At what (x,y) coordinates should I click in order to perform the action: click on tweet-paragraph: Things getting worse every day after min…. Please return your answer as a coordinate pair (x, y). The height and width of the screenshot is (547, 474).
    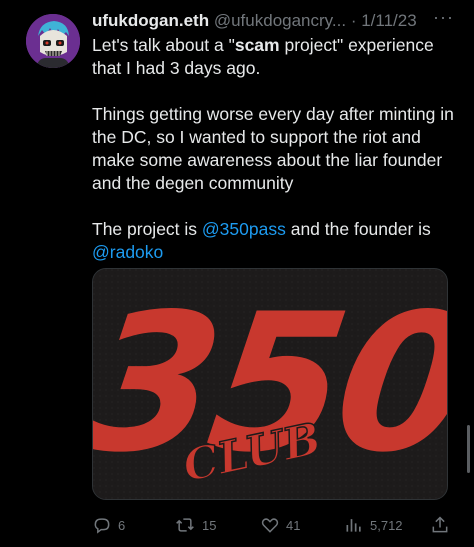
    Looking at the image, I should click on (273, 148).